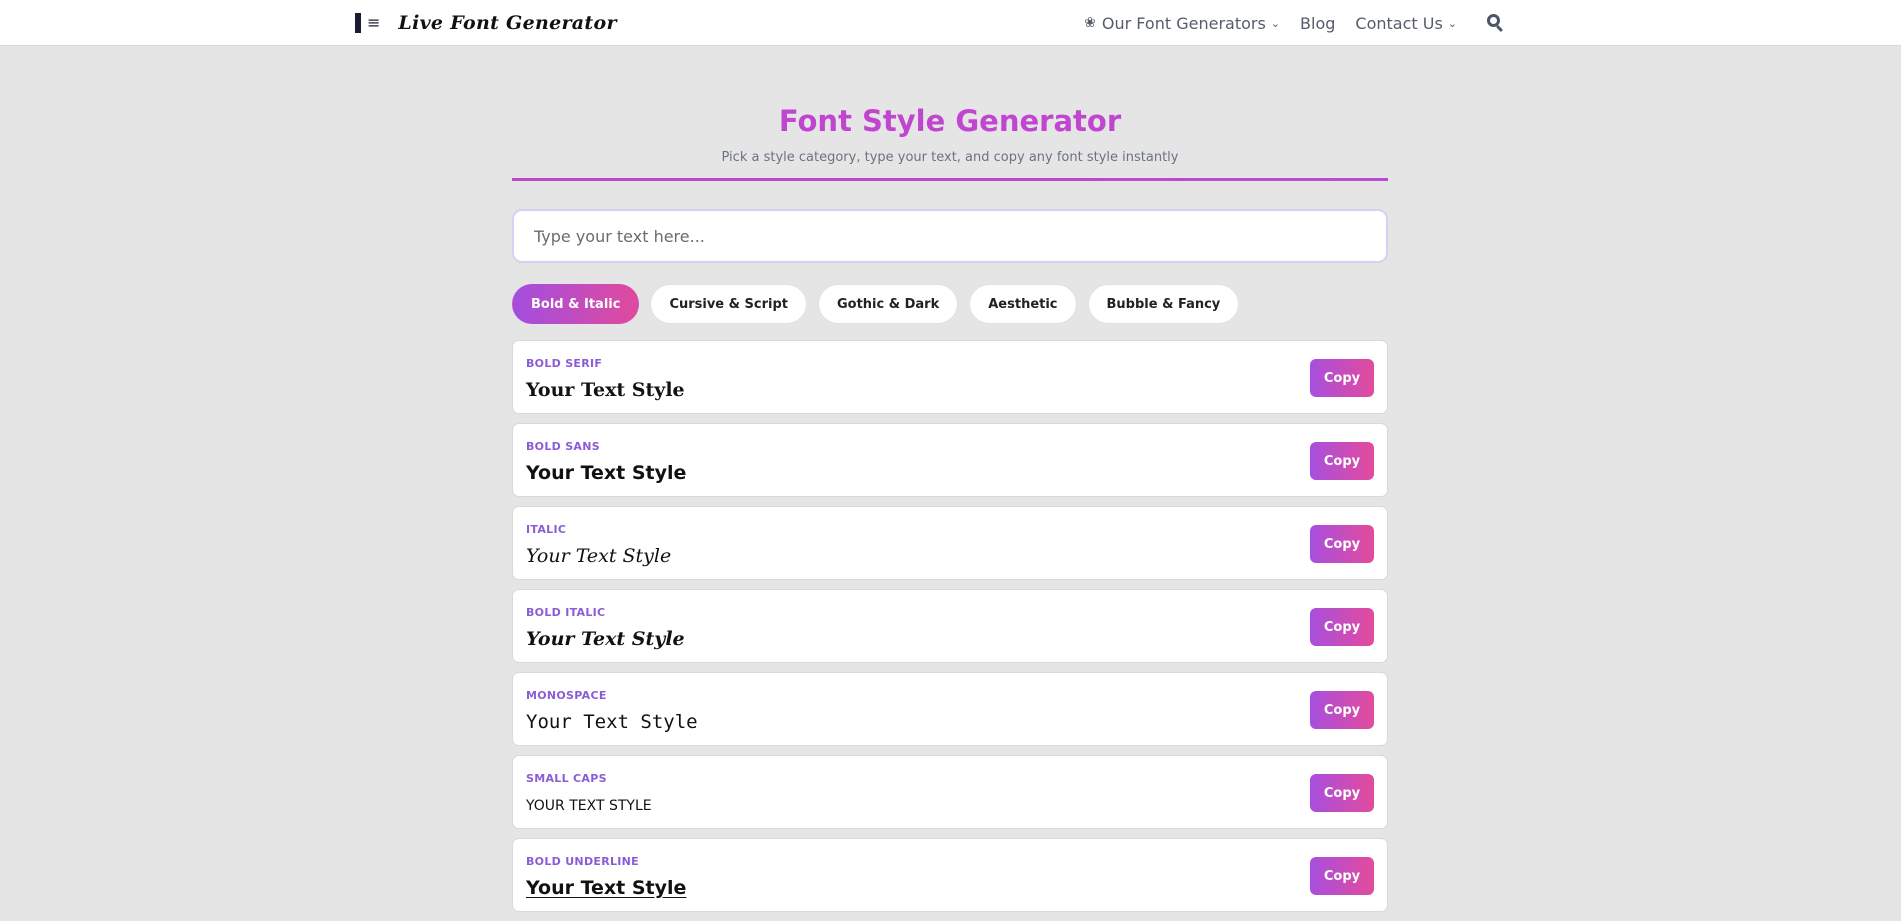 Image resolution: width=1901 pixels, height=921 pixels. What do you see at coordinates (589, 806) in the screenshot?
I see `style-sample: YOUR TEXT STYLE` at bounding box center [589, 806].